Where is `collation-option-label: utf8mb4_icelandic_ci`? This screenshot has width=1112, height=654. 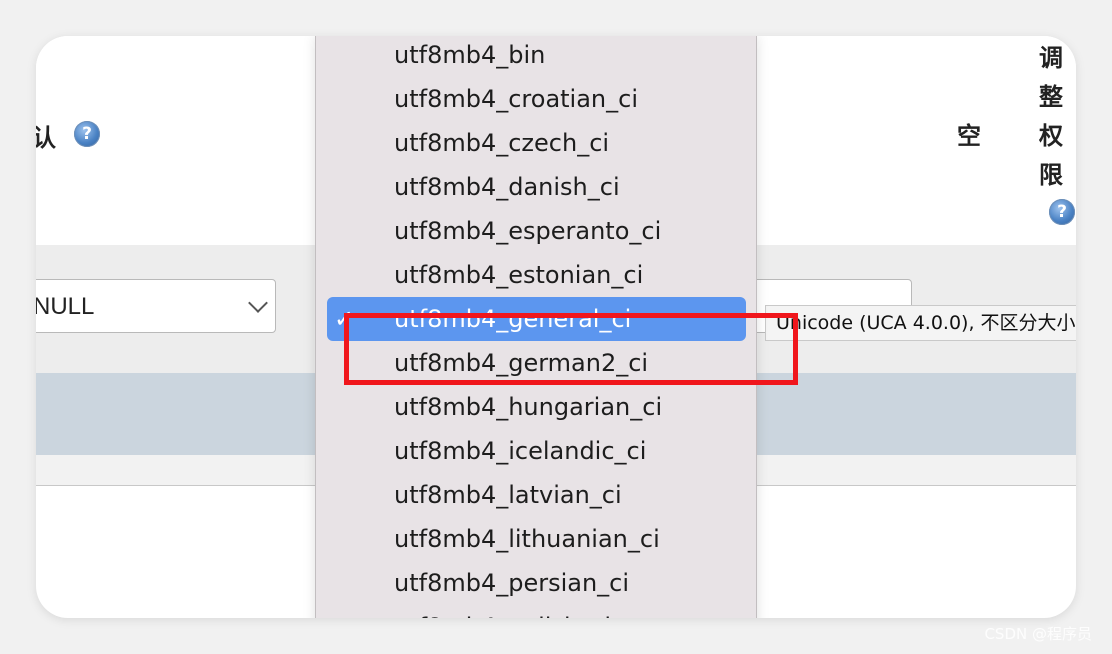 collation-option-label: utf8mb4_icelandic_ci is located at coordinates (520, 451).